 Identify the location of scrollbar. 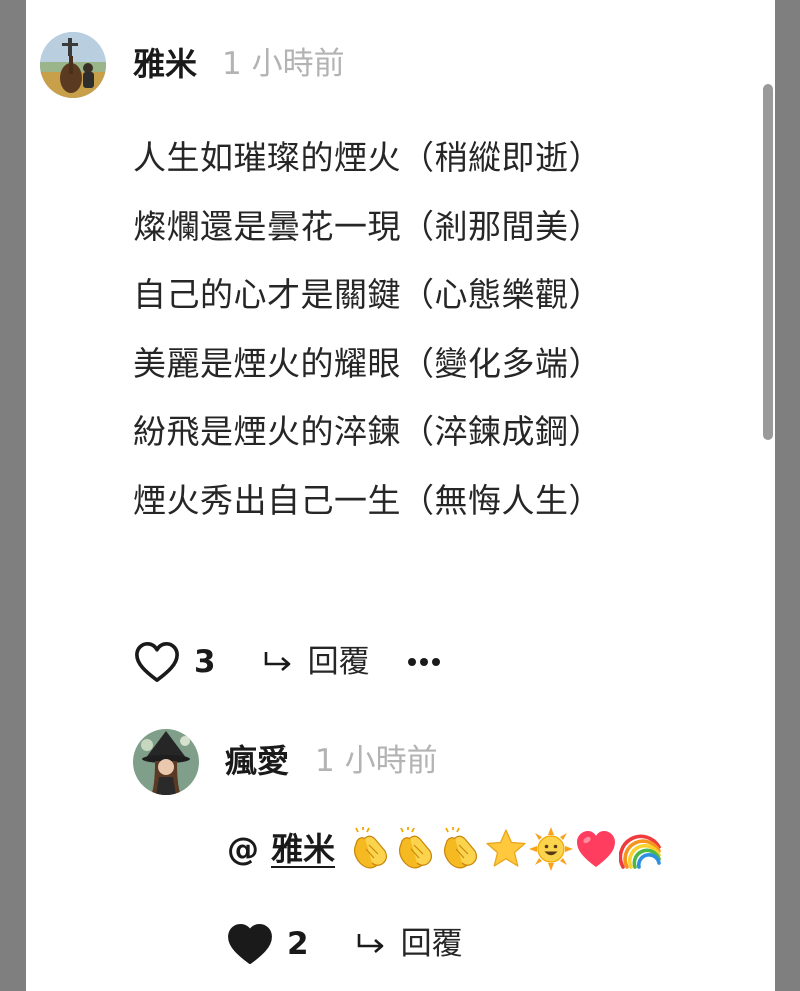
(768, 262).